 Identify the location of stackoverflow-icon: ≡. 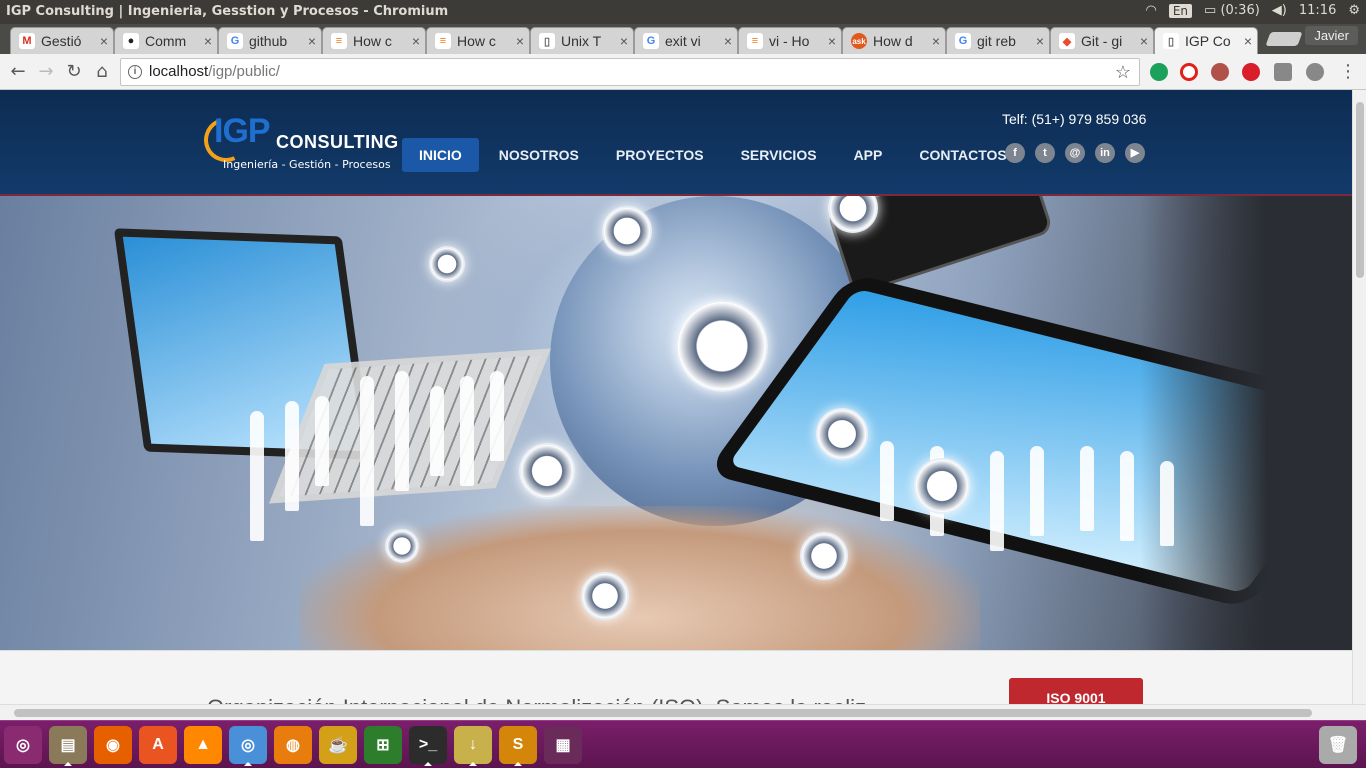
(755, 41).